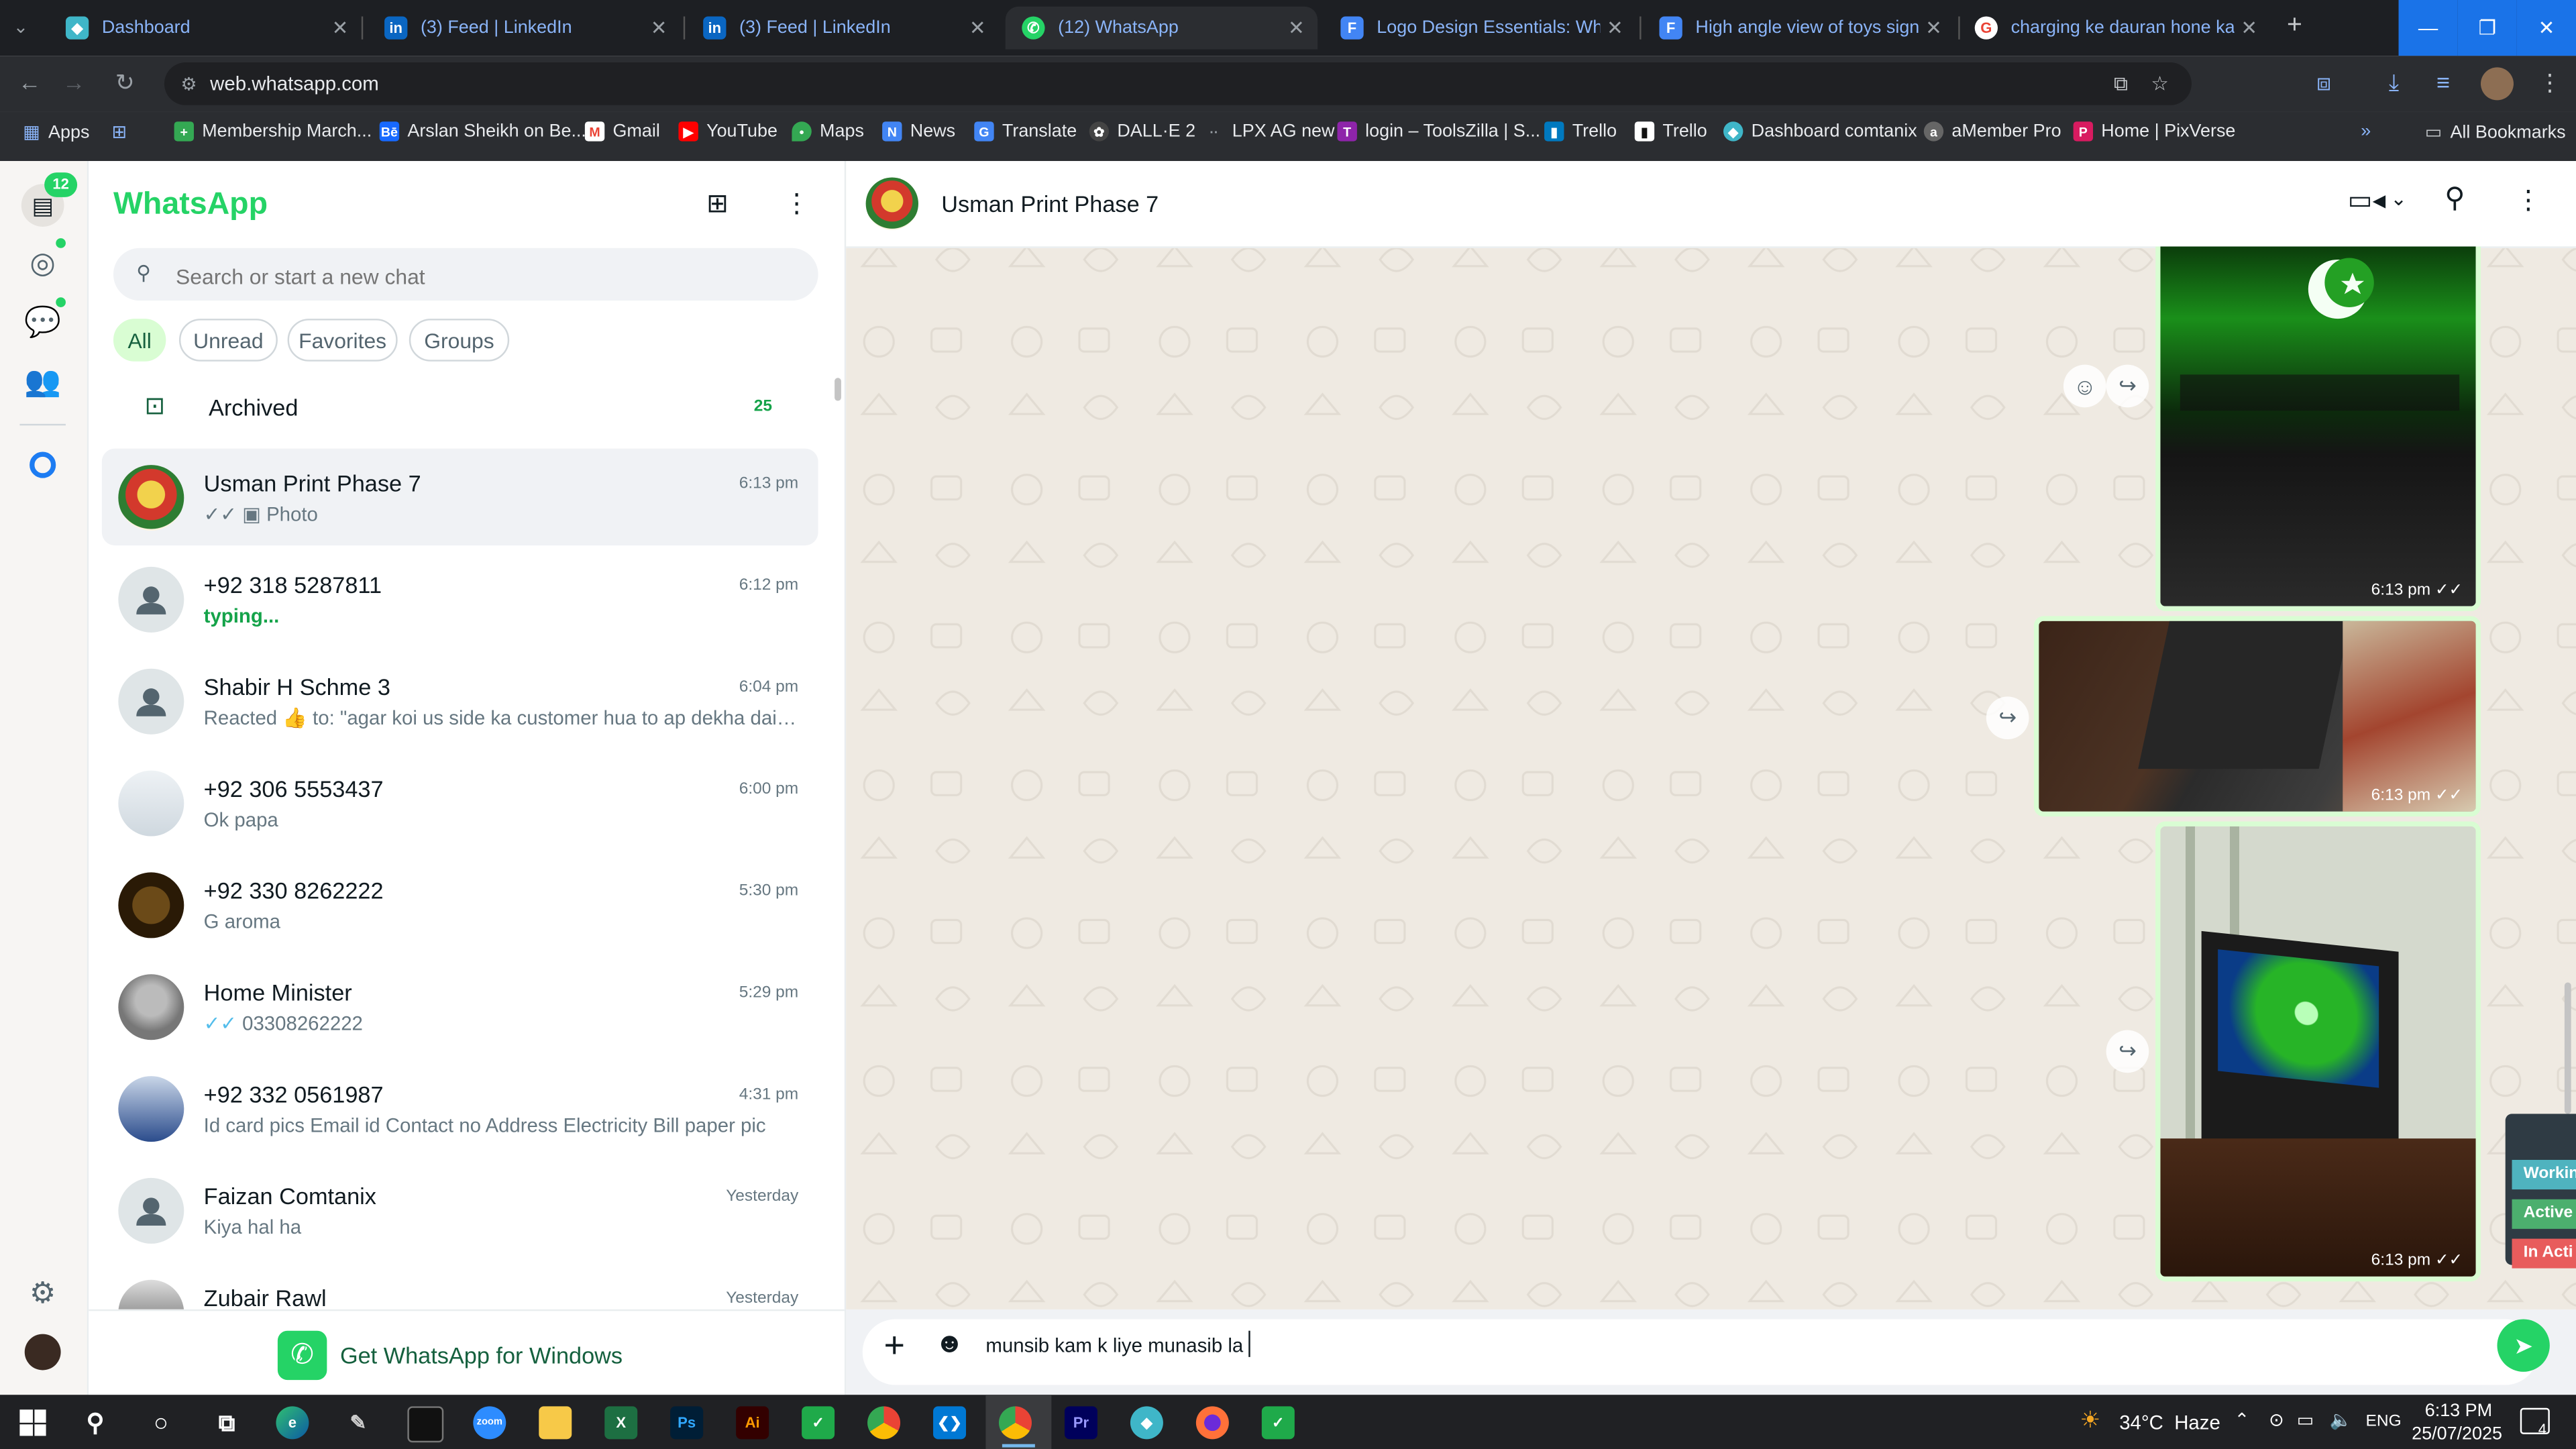 The height and width of the screenshot is (1449, 2576). I want to click on back-arrow-icon: ←, so click(29, 82).